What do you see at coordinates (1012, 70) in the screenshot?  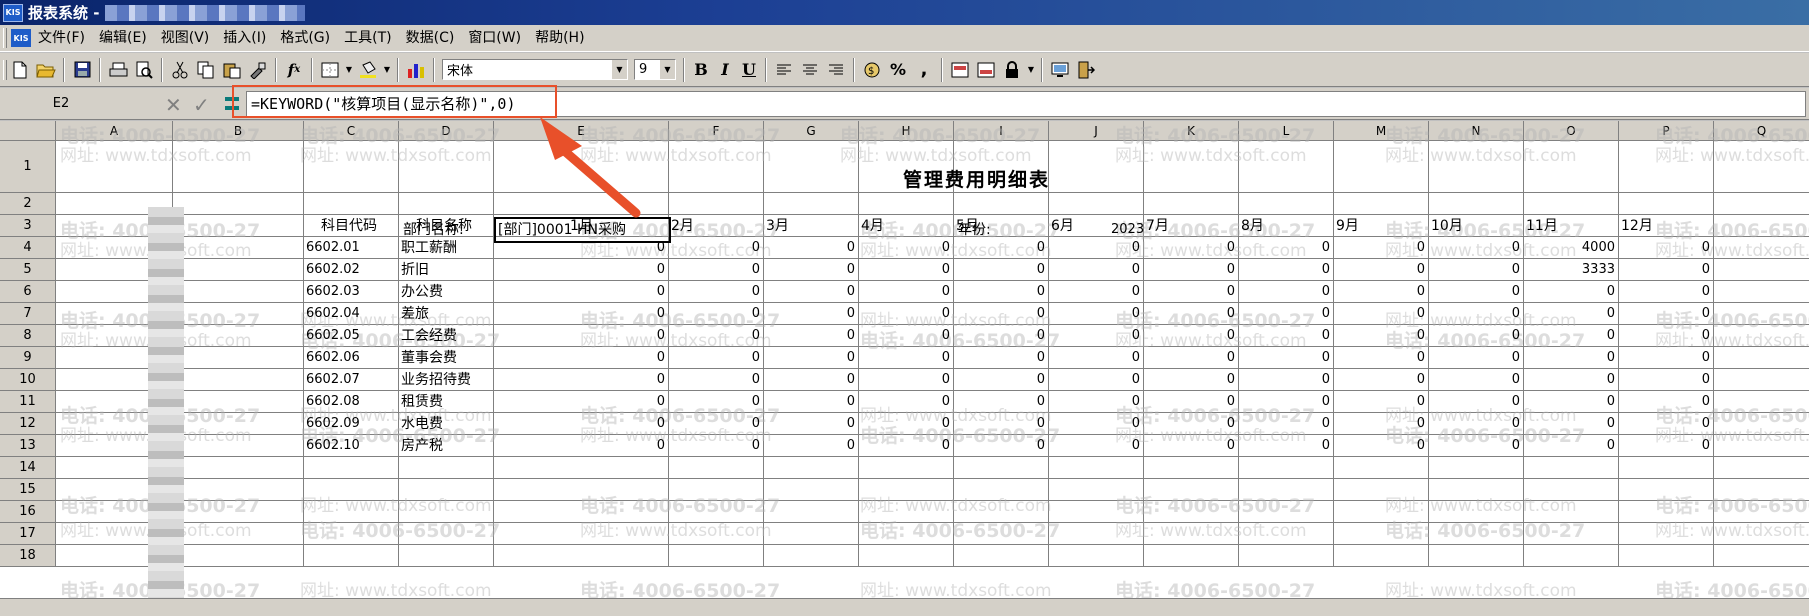 I see `lock-icon` at bounding box center [1012, 70].